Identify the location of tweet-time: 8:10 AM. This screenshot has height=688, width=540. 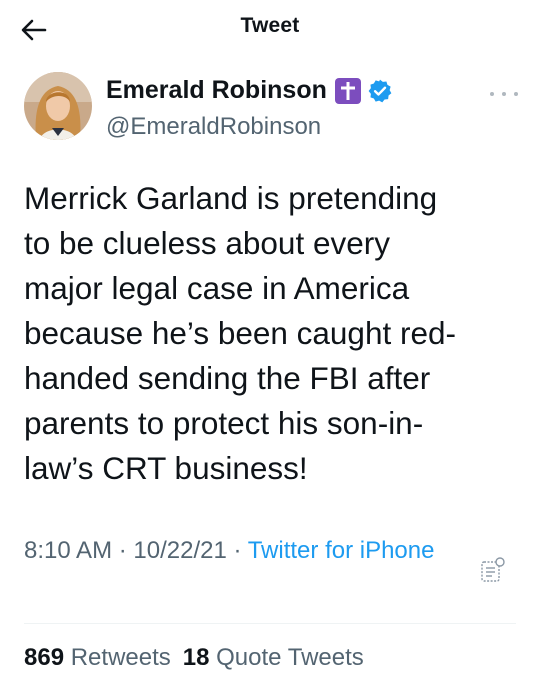
(68, 550).